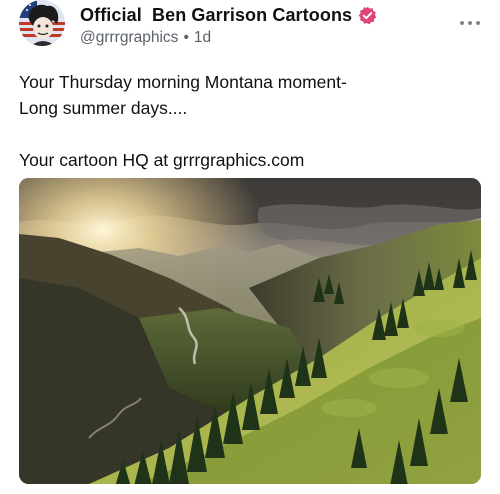  I want to click on avatar-illustration-icon, so click(42, 23).